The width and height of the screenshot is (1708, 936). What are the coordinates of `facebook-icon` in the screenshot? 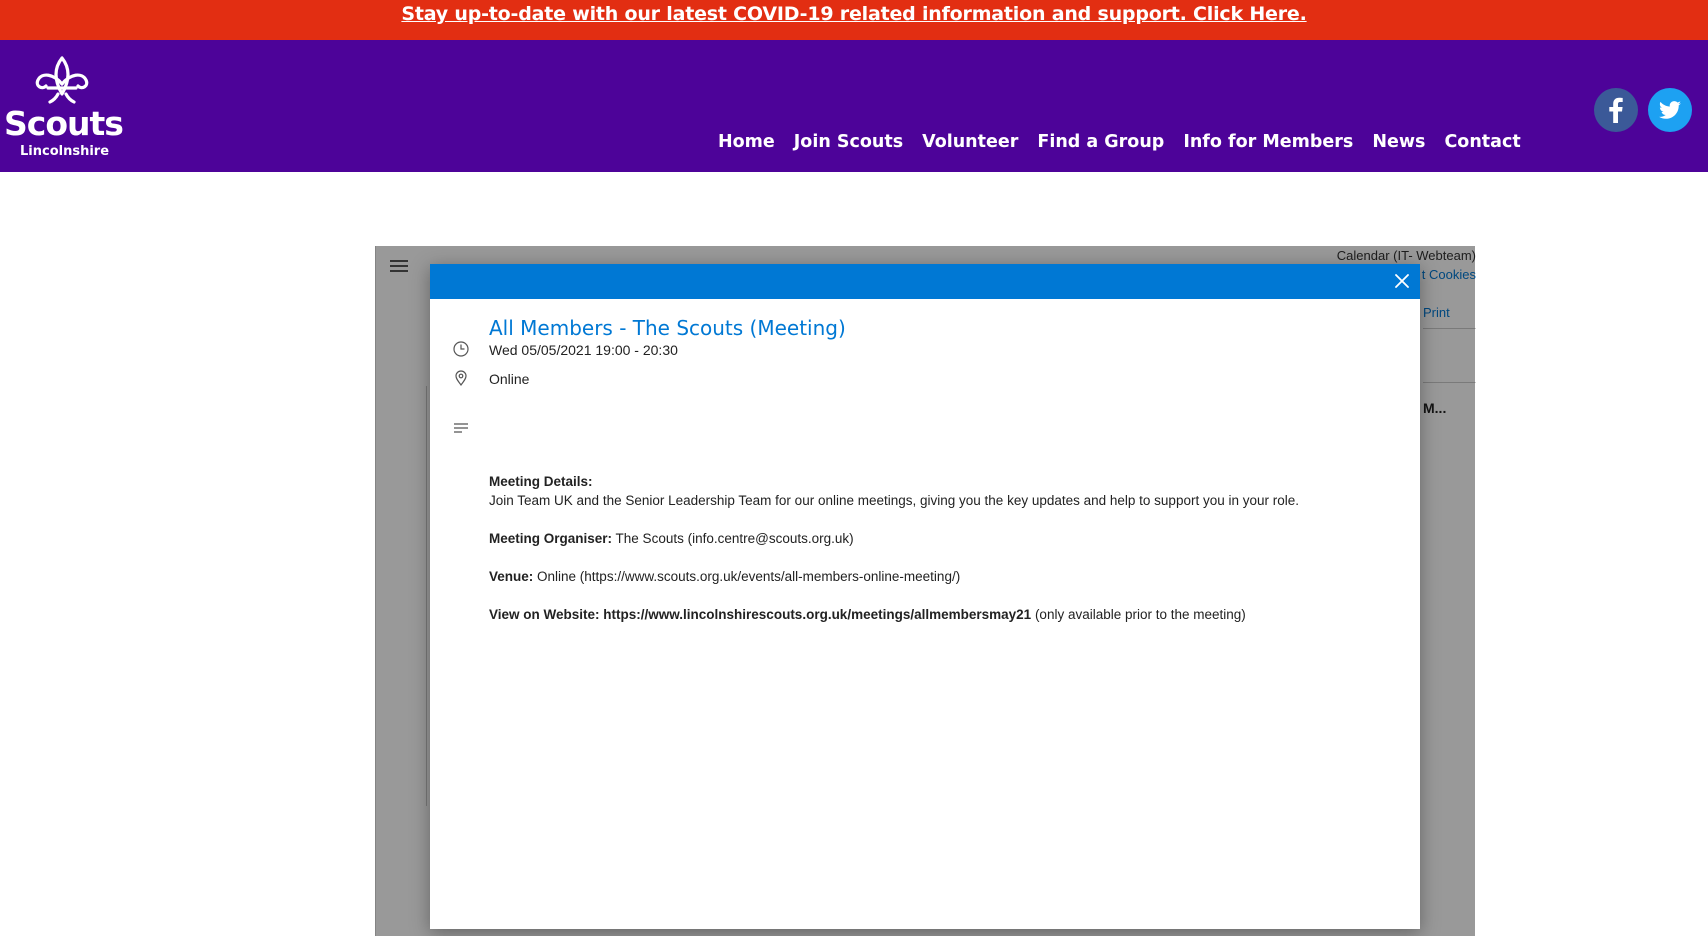 It's located at (1616, 110).